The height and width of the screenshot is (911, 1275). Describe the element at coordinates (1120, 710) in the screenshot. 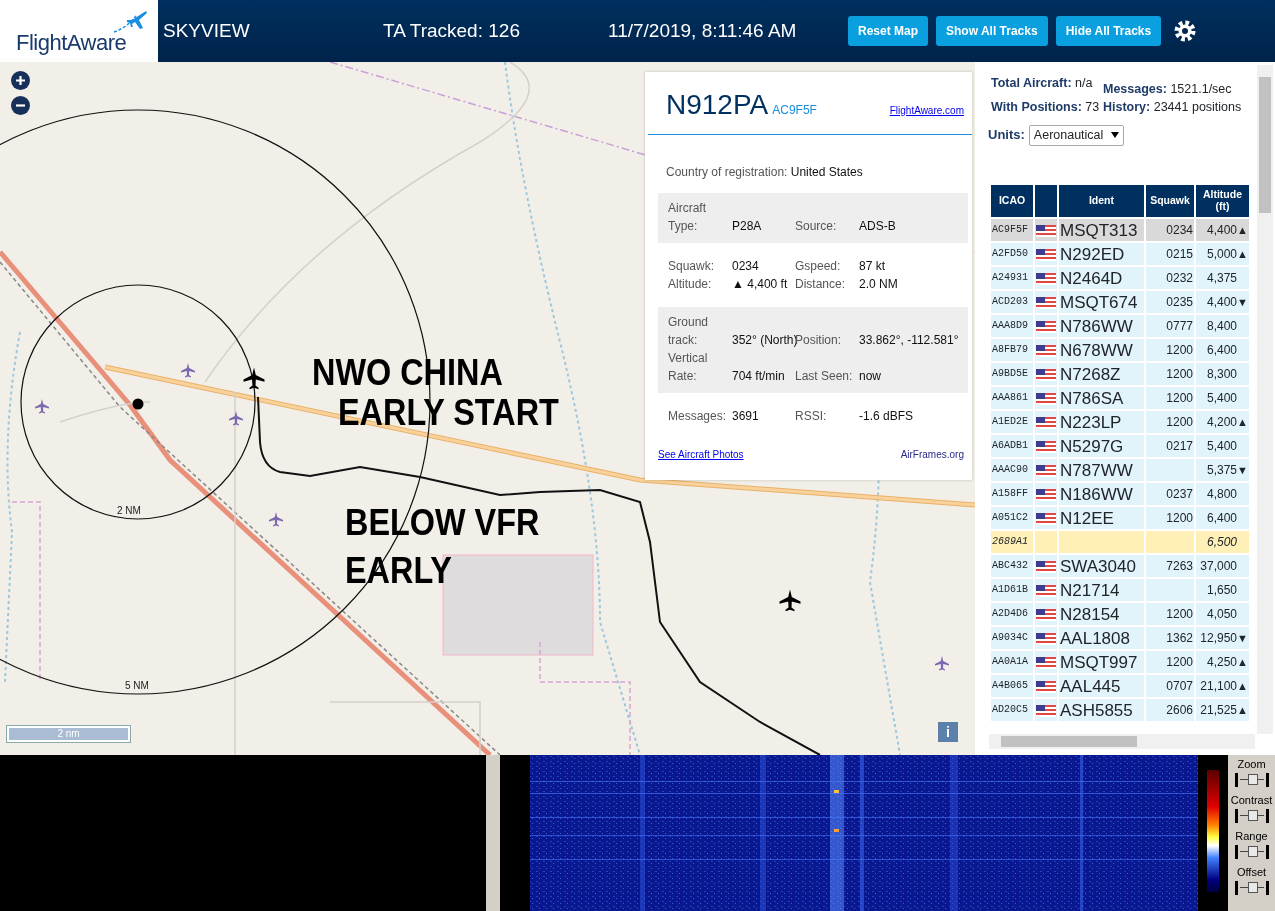

I see `table-row: AD20C5 ASH5855 2606 21,525▲` at that location.